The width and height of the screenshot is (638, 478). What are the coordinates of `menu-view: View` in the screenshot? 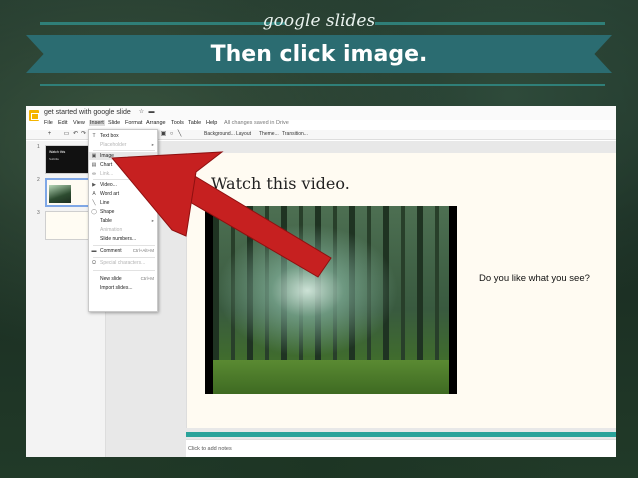 It's located at (79, 123).